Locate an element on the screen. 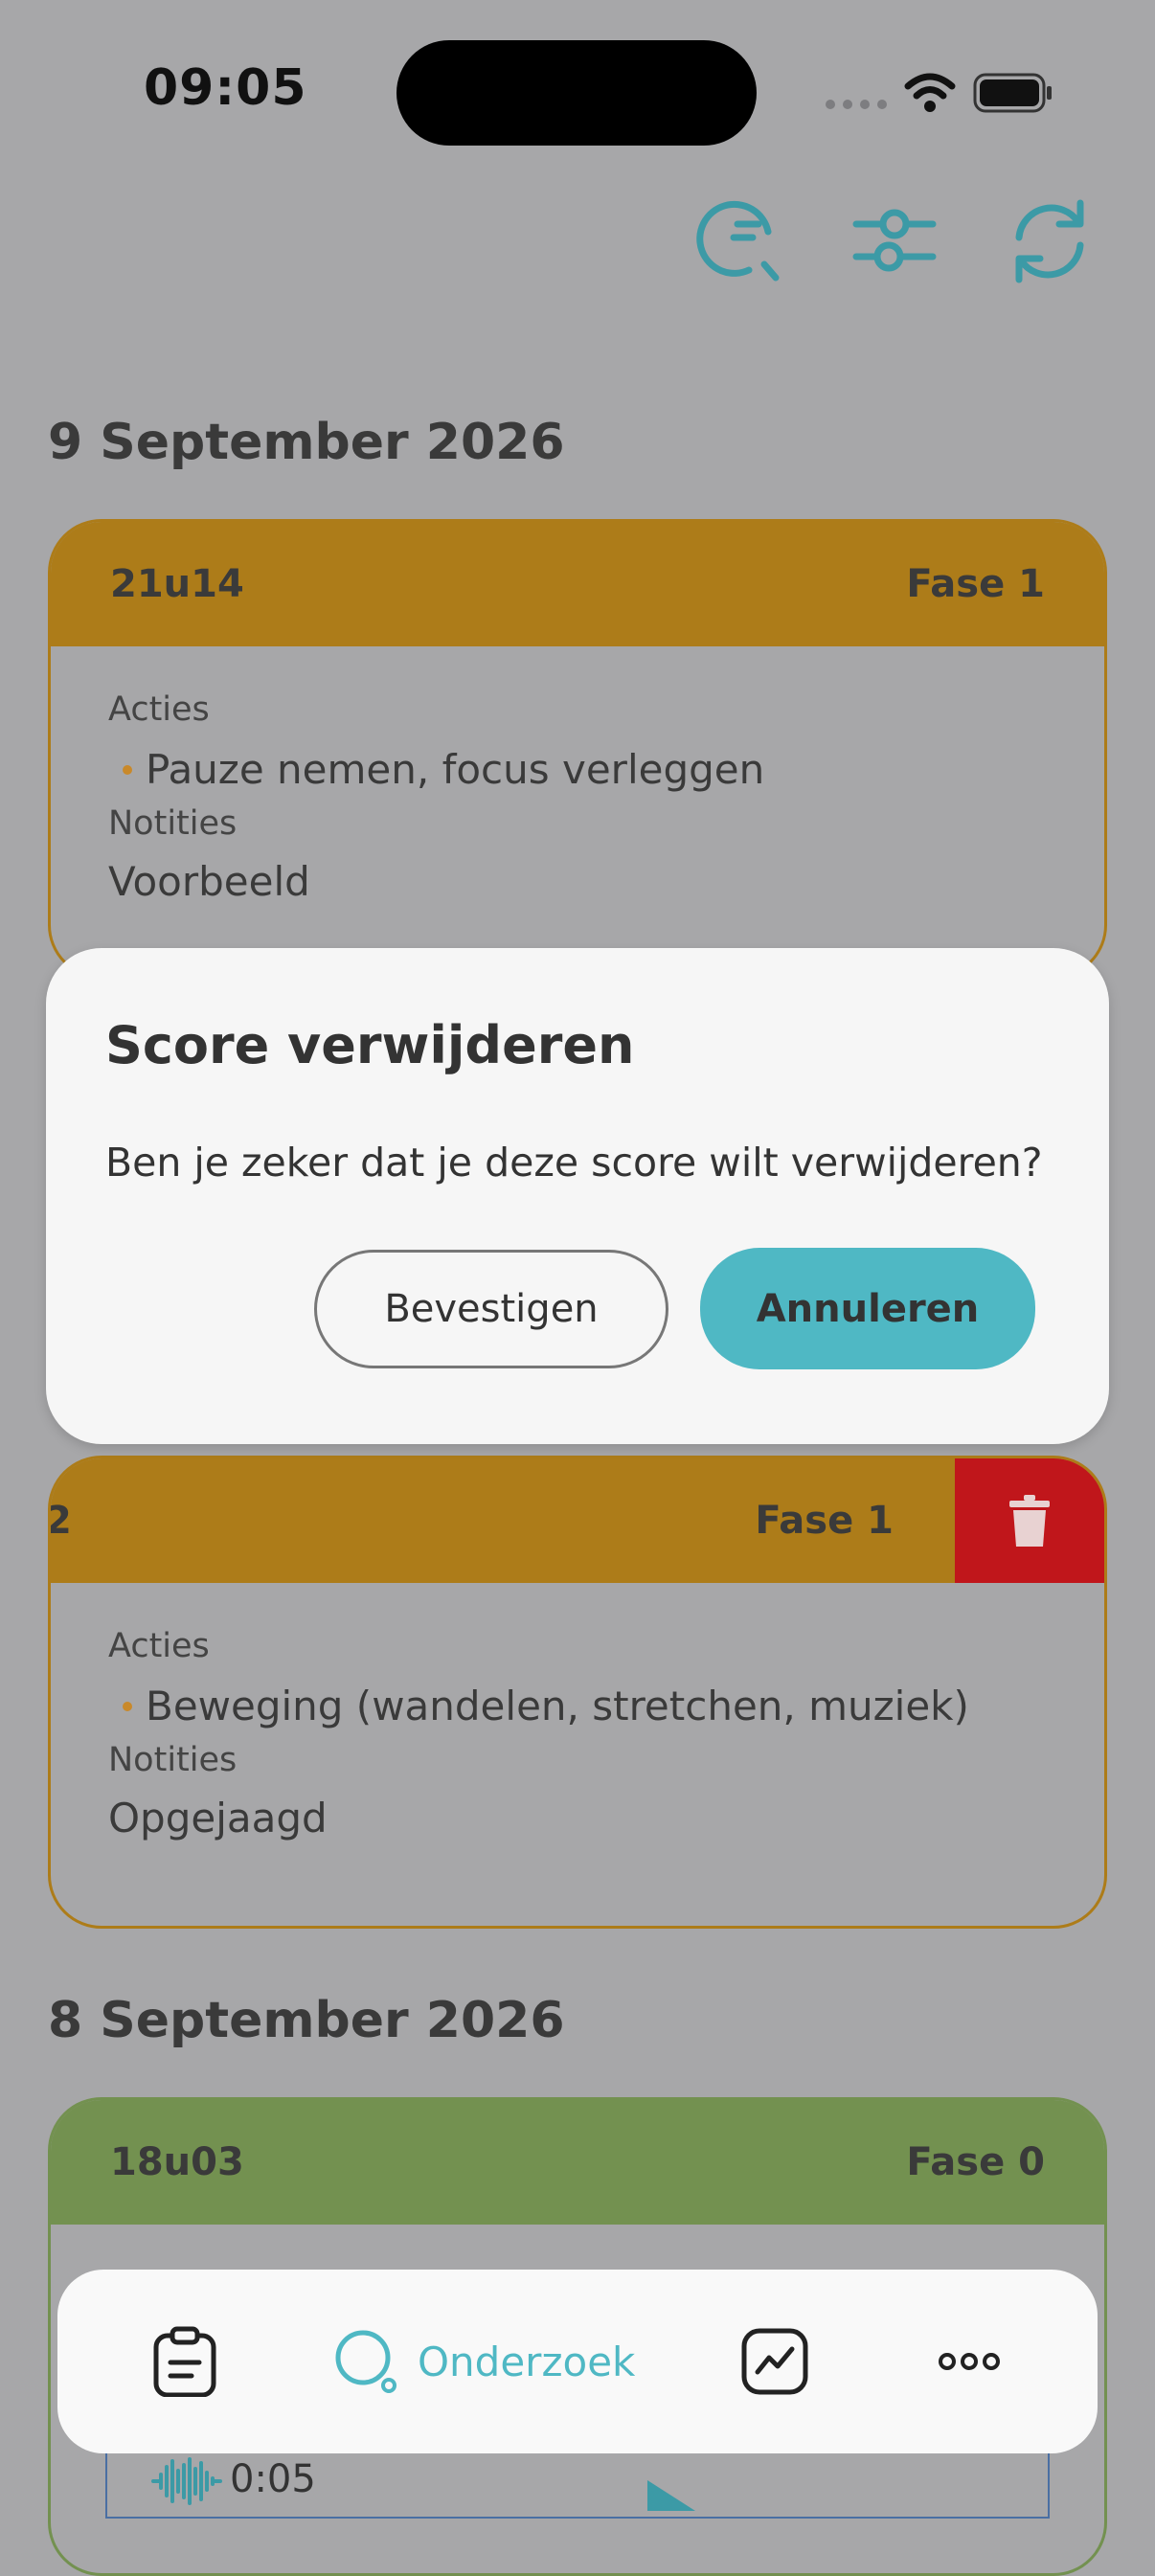 The width and height of the screenshot is (1155, 2576). dialog-title: Score verwijderen is located at coordinates (370, 1045).